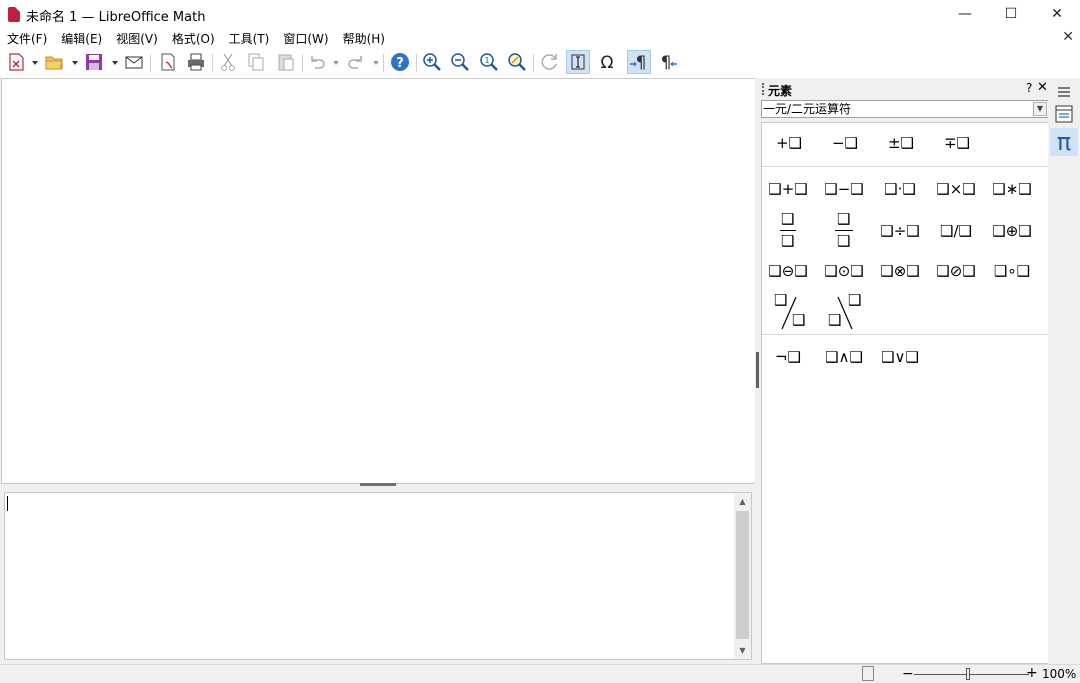 The width and height of the screenshot is (1080, 683). I want to click on formula-cursor-icon, so click(578, 62).